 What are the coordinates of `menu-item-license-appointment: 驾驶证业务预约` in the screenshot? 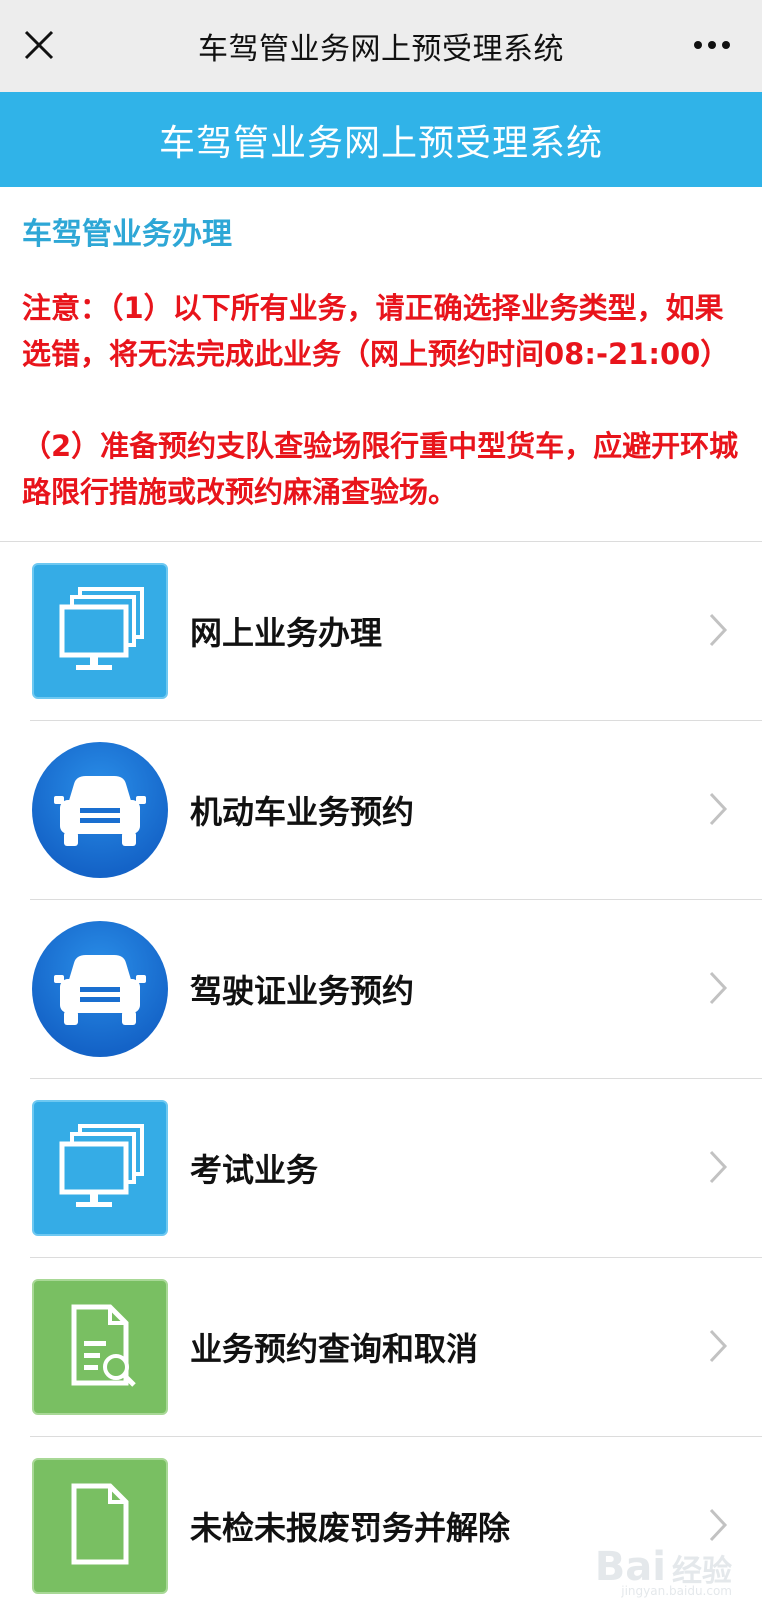 It's located at (396, 988).